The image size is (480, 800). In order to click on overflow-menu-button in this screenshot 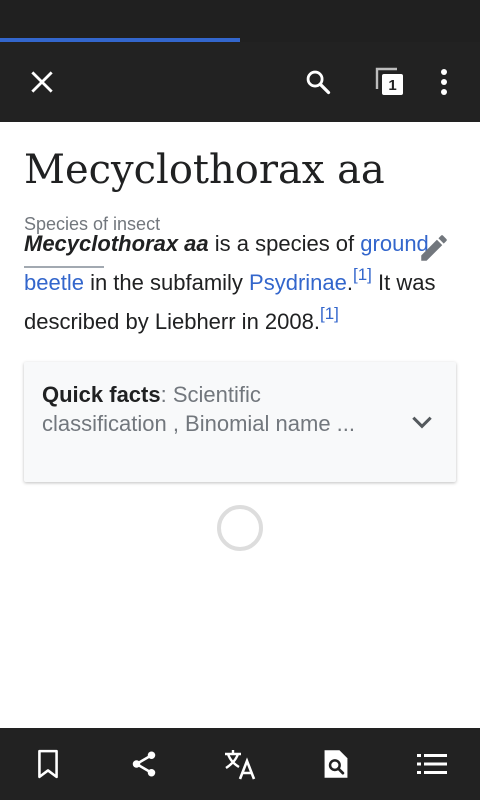, I will do `click(444, 82)`.